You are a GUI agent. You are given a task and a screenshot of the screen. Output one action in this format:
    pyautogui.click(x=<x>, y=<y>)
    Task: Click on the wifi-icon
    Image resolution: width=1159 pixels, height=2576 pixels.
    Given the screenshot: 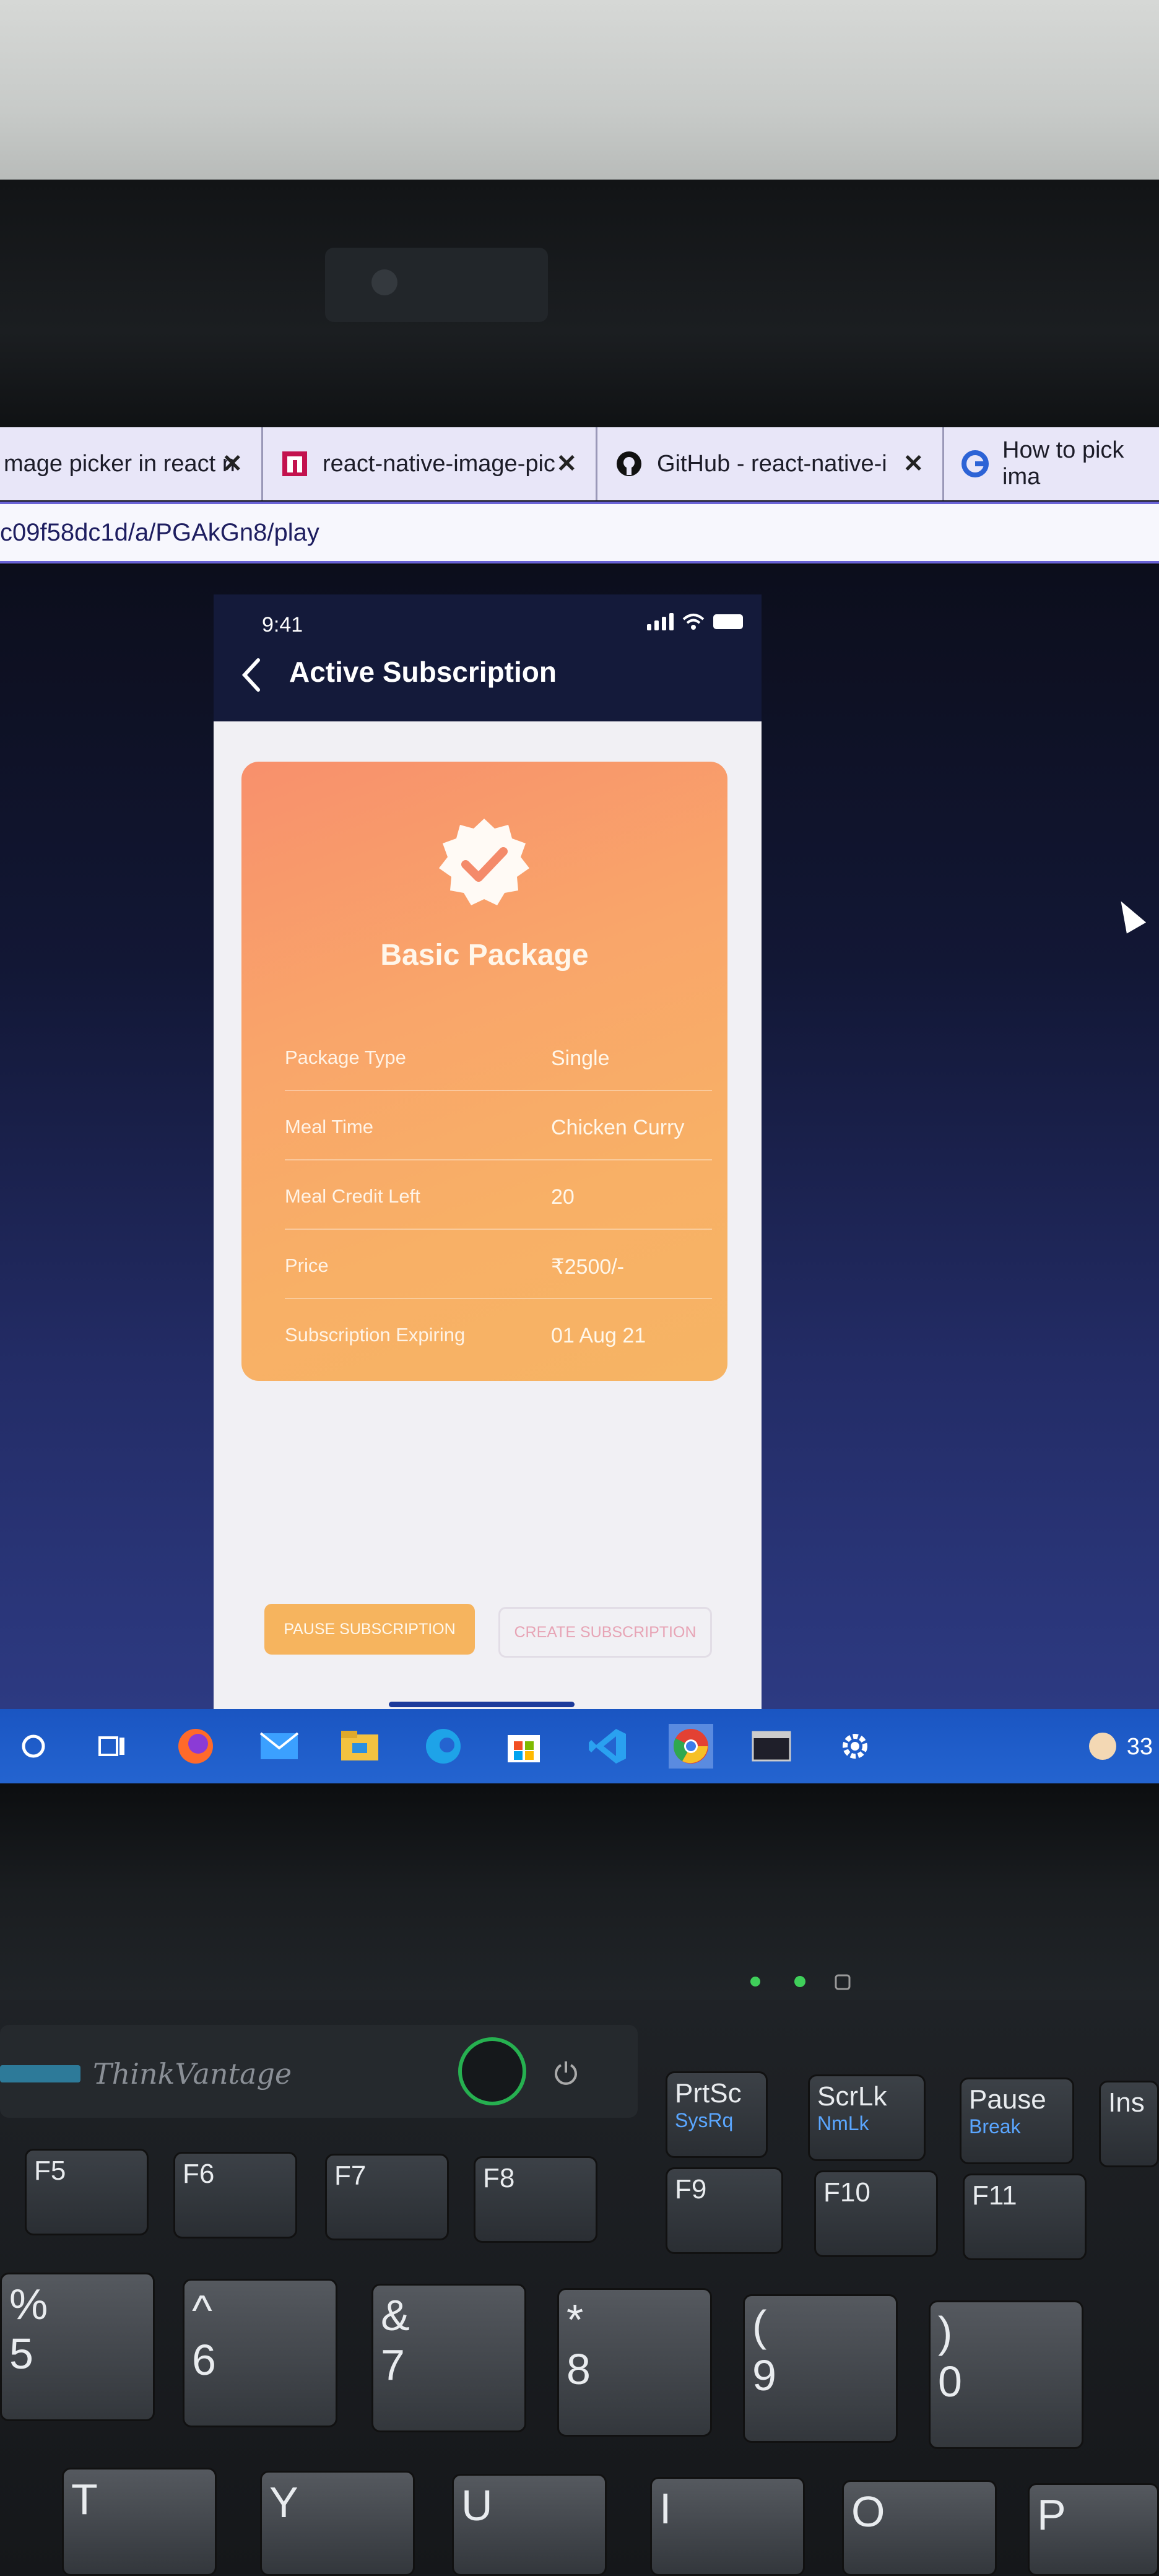 What is the action you would take?
    pyautogui.click(x=693, y=622)
    